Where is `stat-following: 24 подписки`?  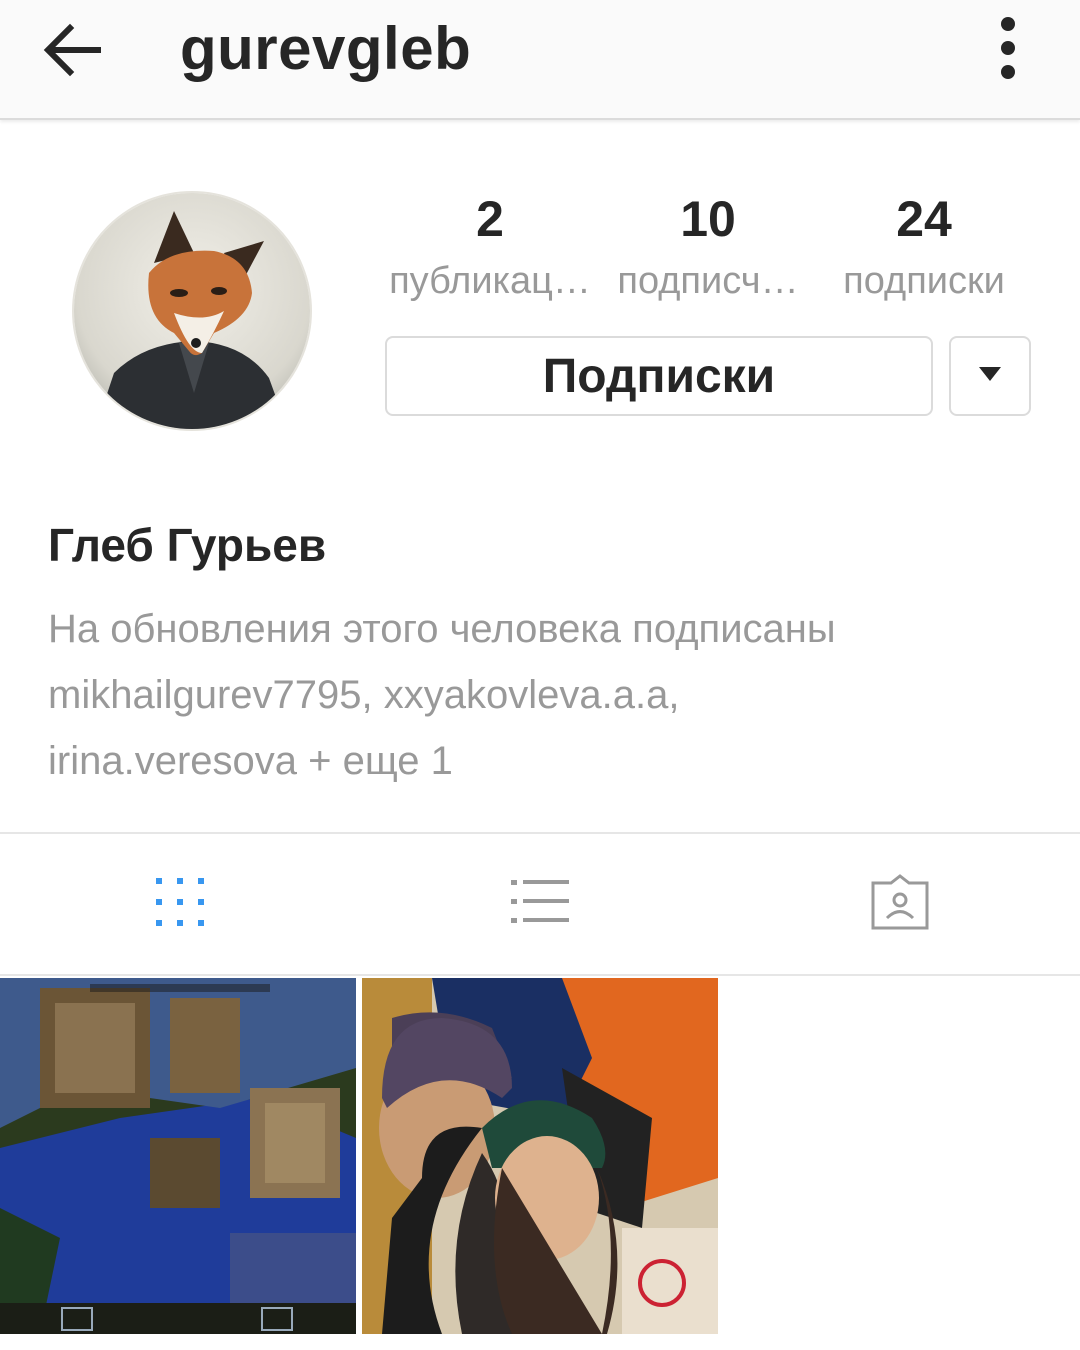
stat-following: 24 подписки is located at coordinates (924, 246).